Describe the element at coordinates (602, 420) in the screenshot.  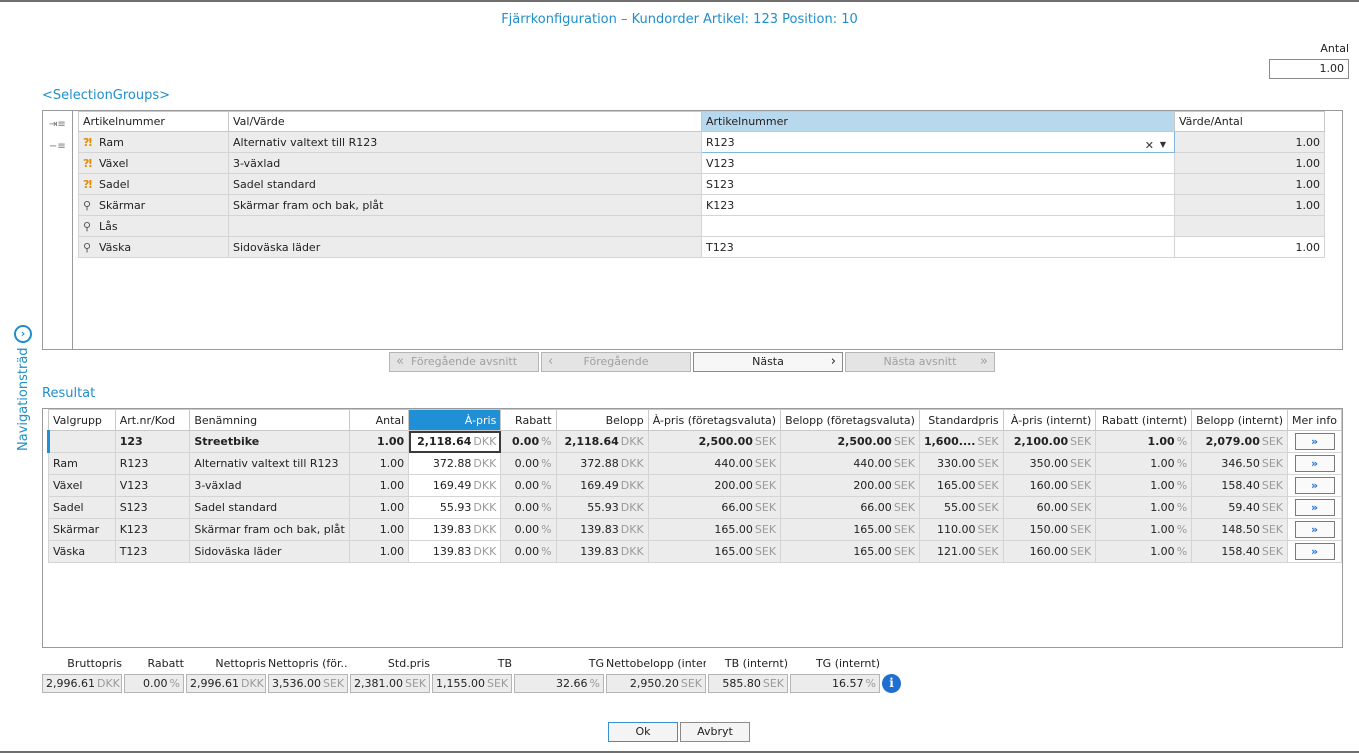
I see `column-header: Belopp` at that location.